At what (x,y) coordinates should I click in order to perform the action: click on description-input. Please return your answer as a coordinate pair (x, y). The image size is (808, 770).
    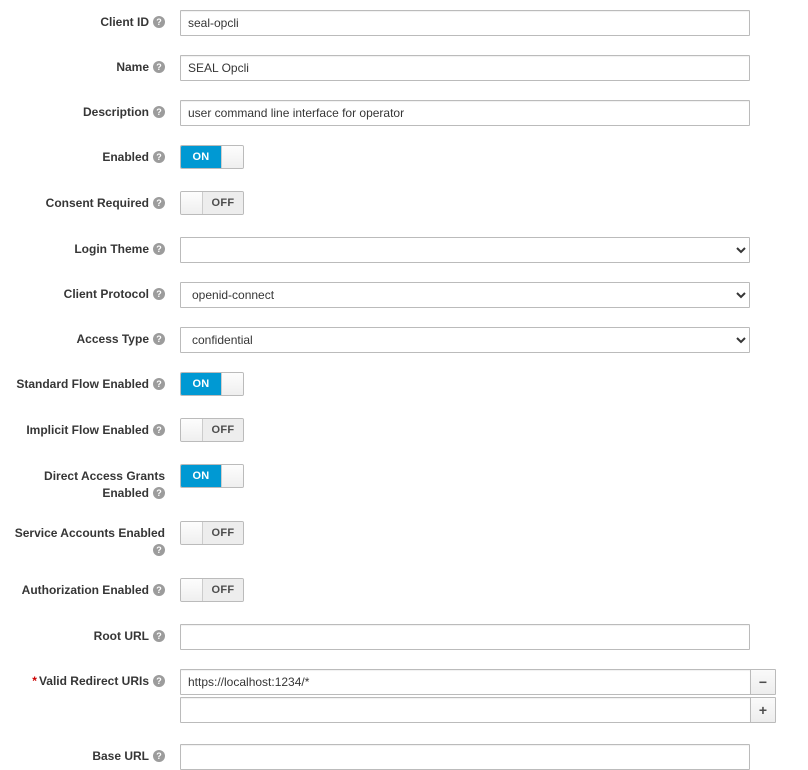
    Looking at the image, I should click on (465, 113).